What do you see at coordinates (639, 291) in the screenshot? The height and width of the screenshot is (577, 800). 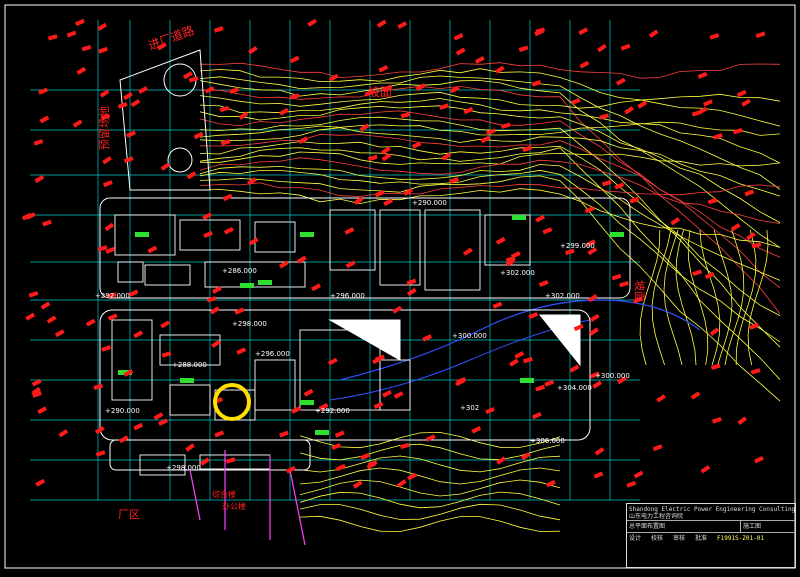 I see `label-east-slope: 坡面` at bounding box center [639, 291].